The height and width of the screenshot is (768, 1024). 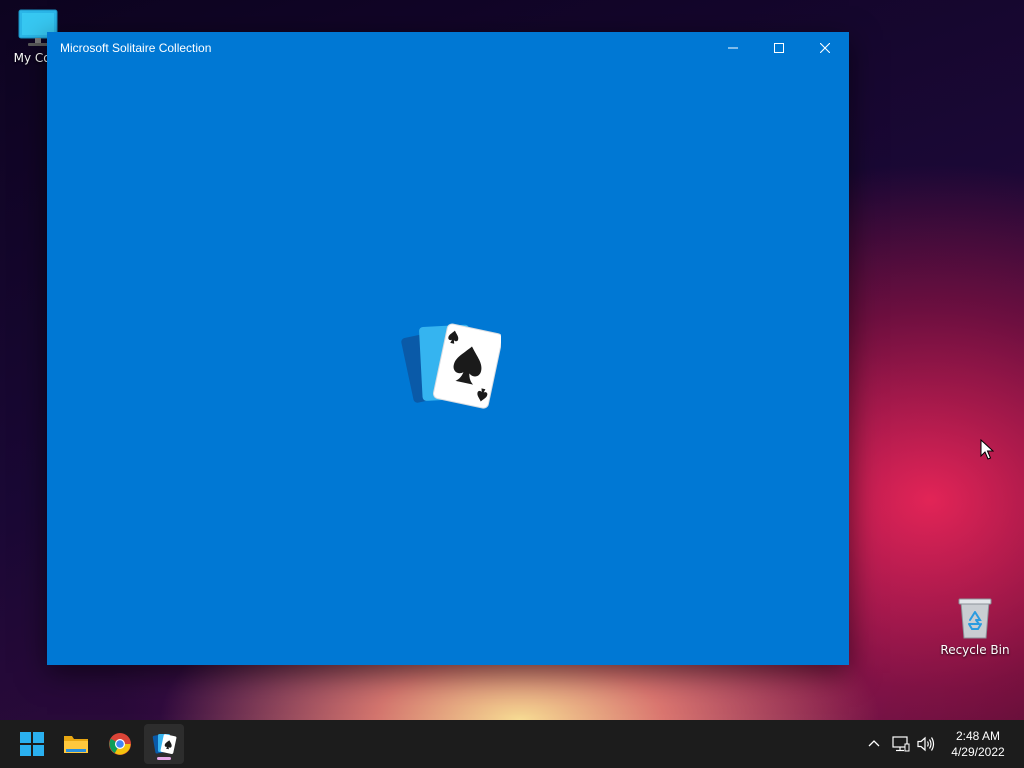 I want to click on maximize-icon, so click(x=779, y=48).